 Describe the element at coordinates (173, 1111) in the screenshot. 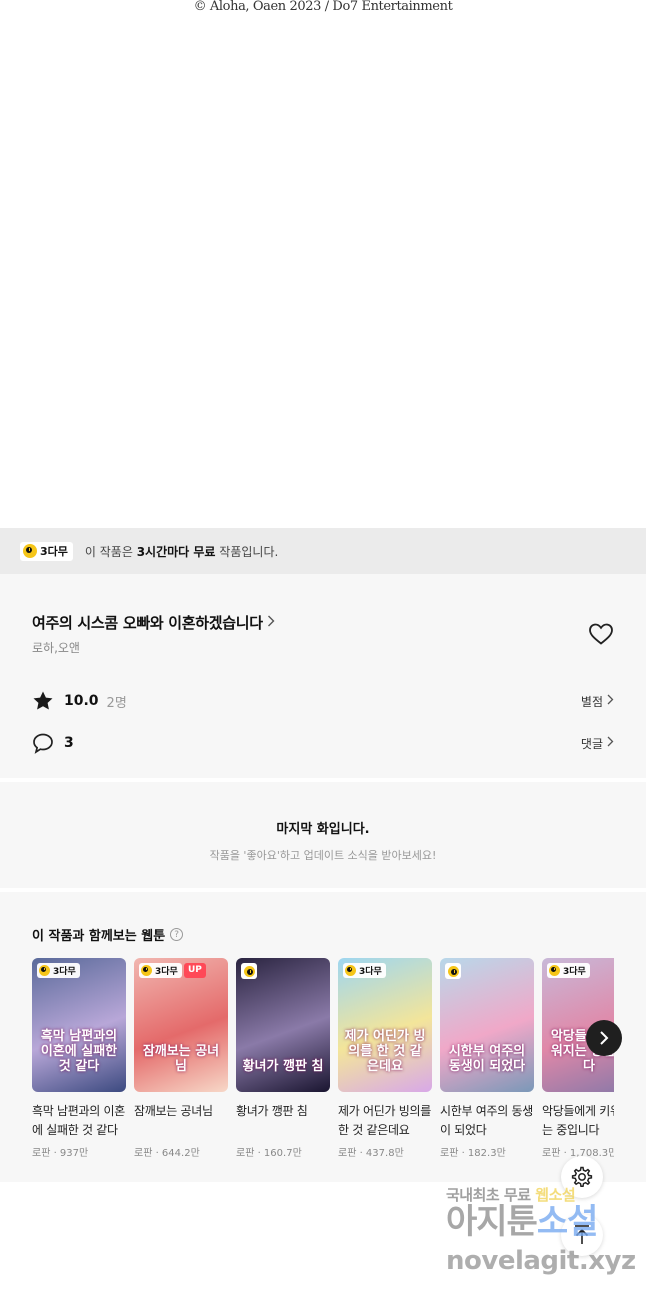

I see `card-title: 잠깨보는 공녀님` at that location.